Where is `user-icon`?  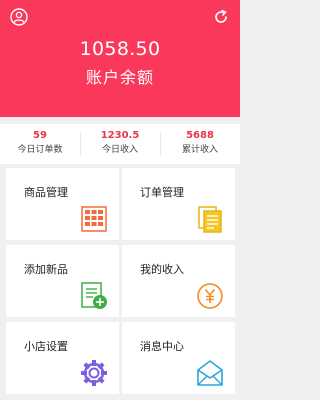
user-icon is located at coordinates (19, 17).